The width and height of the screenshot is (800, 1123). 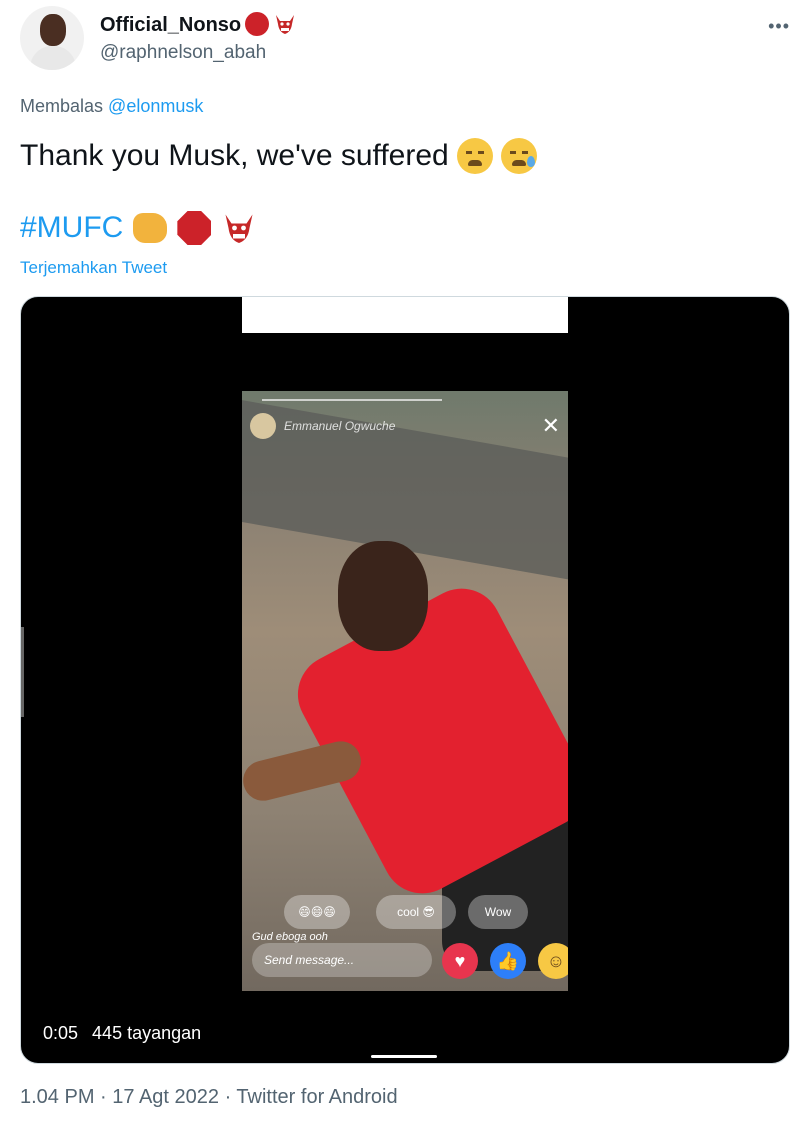 I want to click on more-icon: •••, so click(x=779, y=26).